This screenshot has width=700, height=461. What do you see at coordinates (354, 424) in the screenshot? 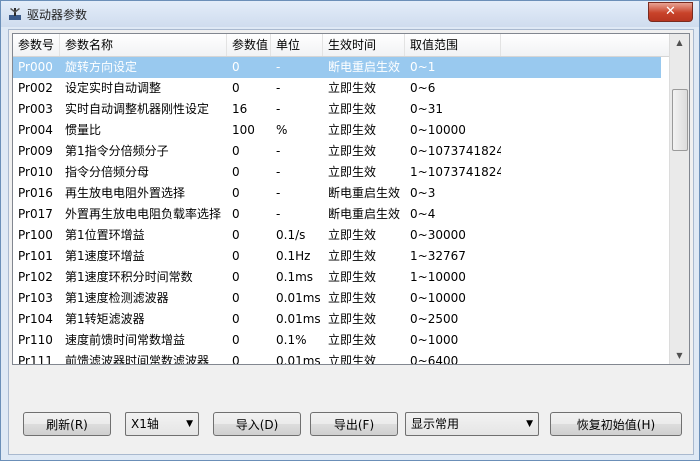
I see `export-button: 导出(F)` at bounding box center [354, 424].